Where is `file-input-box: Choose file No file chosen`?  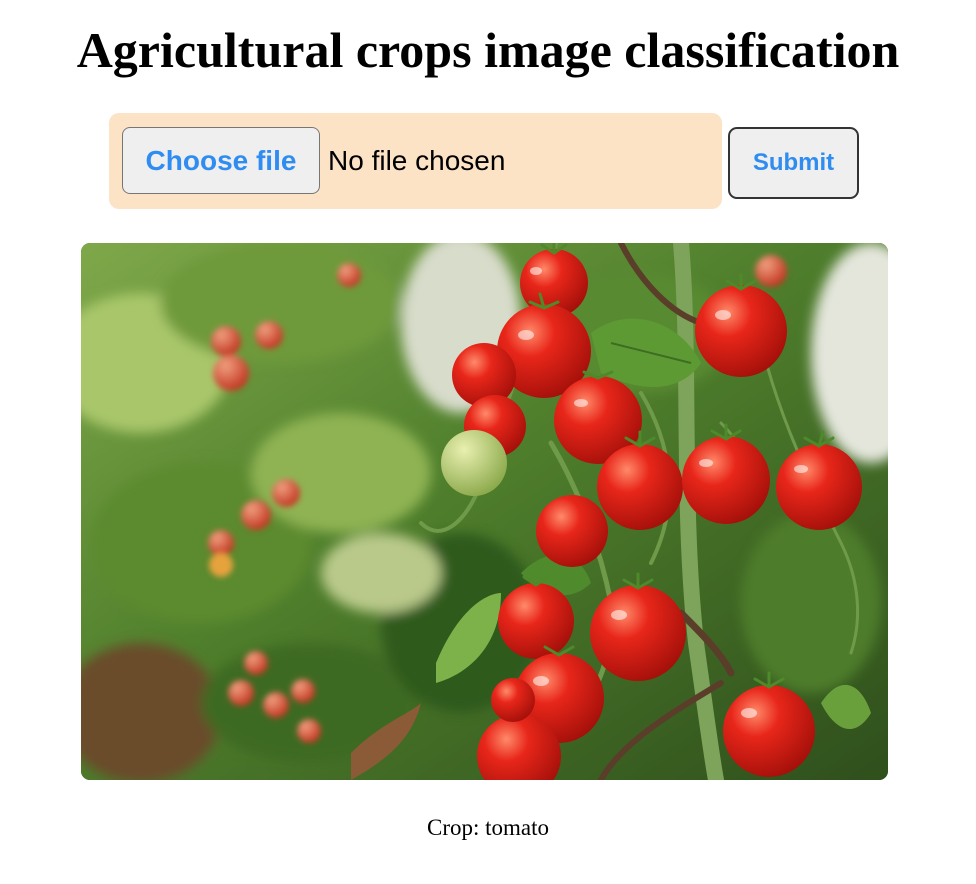 file-input-box: Choose file No file chosen is located at coordinates (415, 161).